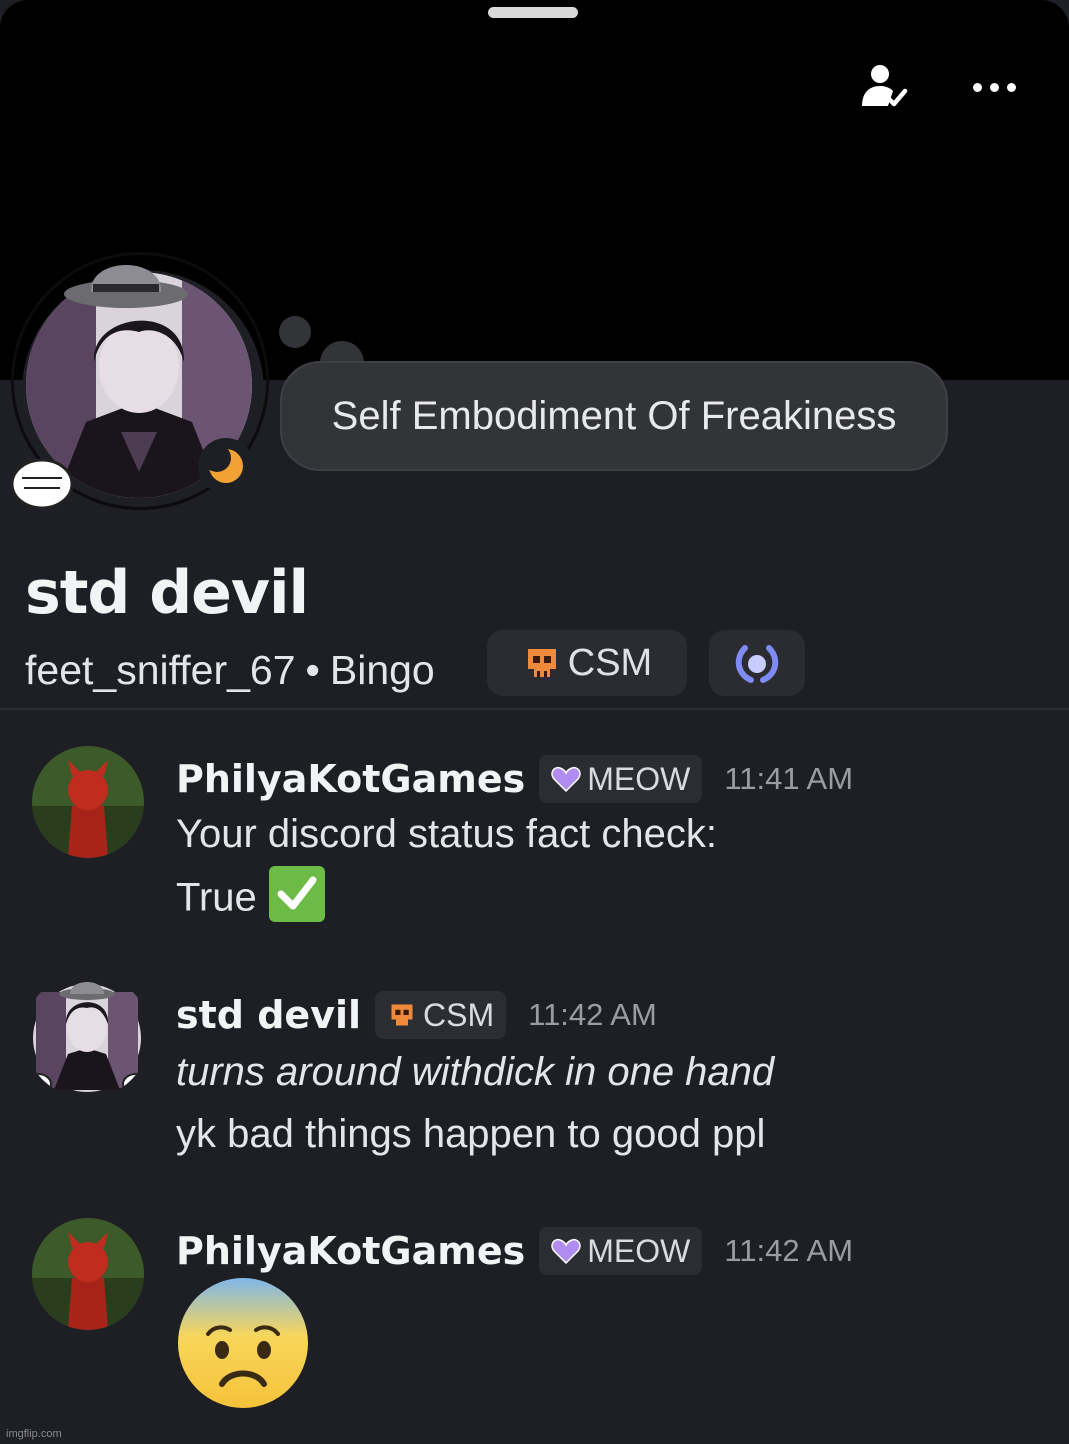 Image resolution: width=1069 pixels, height=1444 pixels. I want to click on hat-decoration-icon, so click(126, 286).